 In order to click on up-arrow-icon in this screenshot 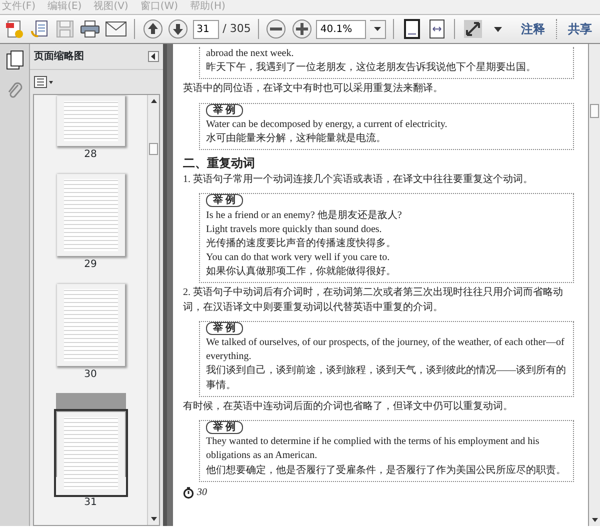, I will do `click(153, 29)`.